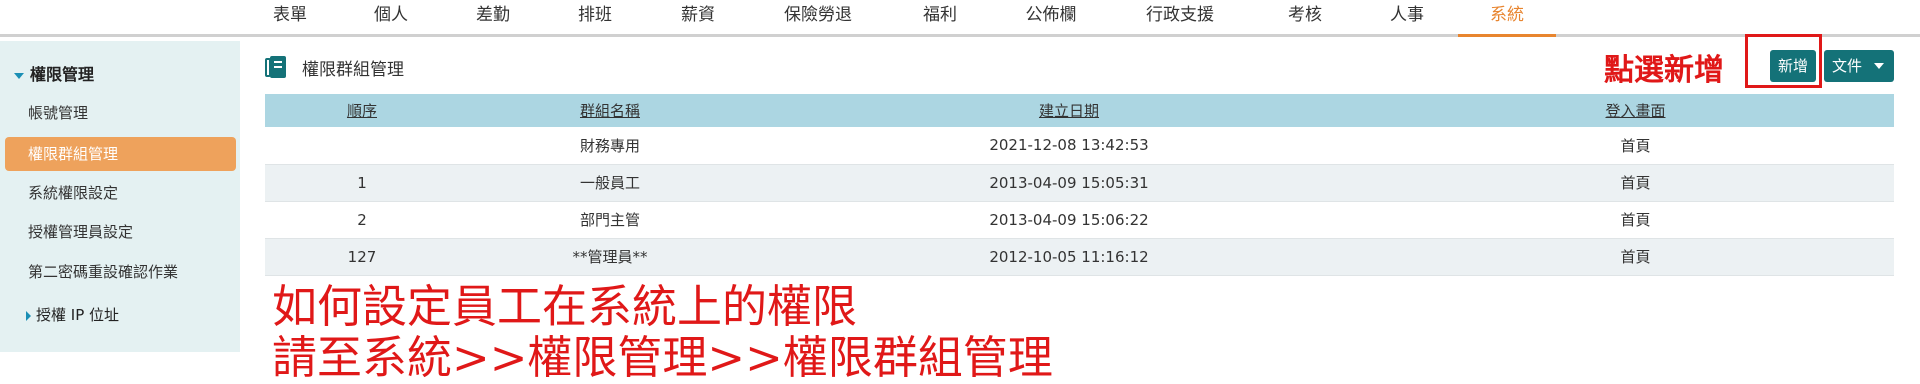 Image resolution: width=1920 pixels, height=384 pixels. What do you see at coordinates (610, 183) in the screenshot?
I see `cell-group-name: 一般員工` at bounding box center [610, 183].